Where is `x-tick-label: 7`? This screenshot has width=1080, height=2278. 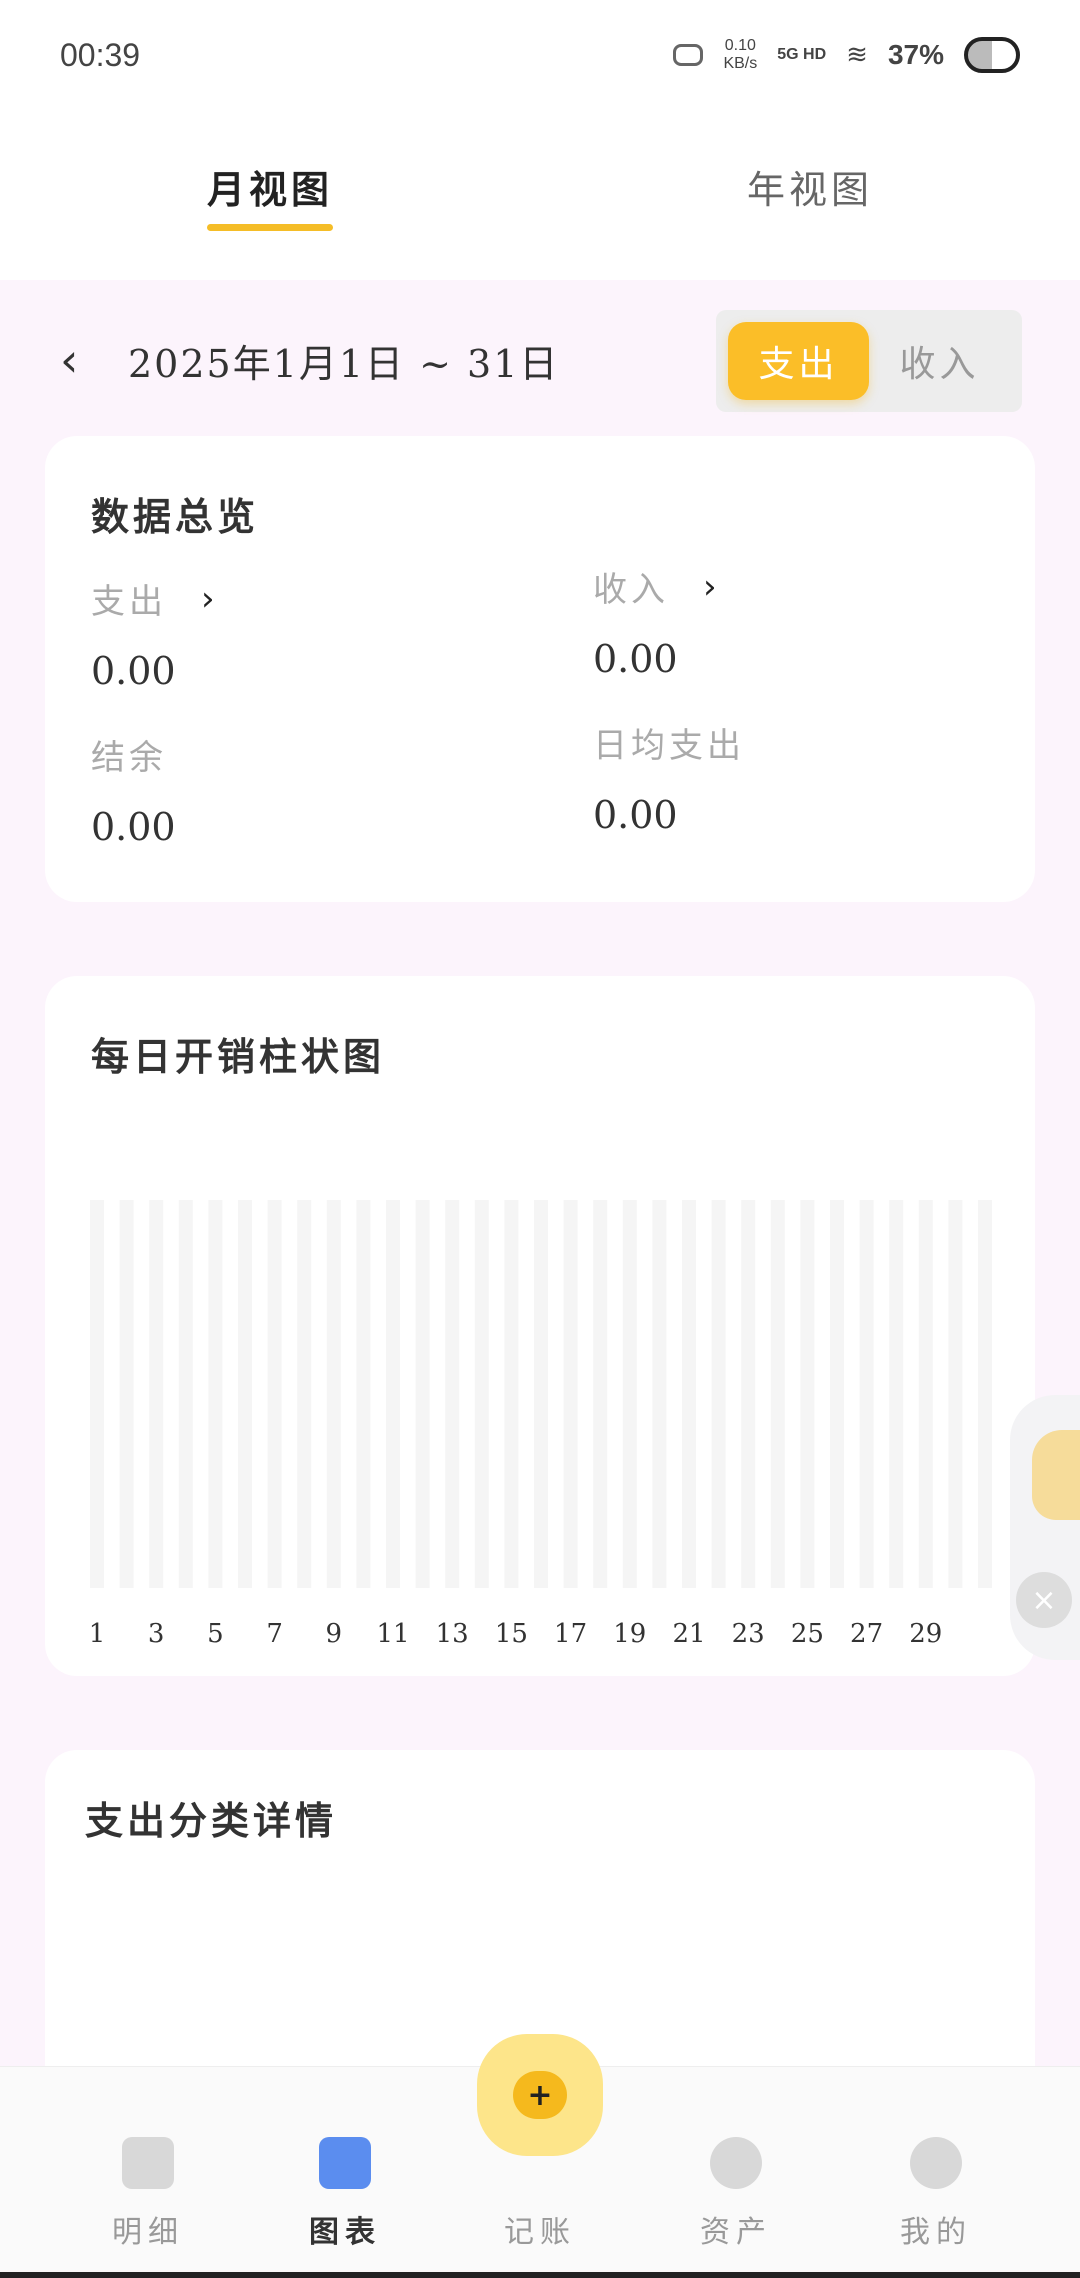
x-tick-label: 7 is located at coordinates (274, 1634).